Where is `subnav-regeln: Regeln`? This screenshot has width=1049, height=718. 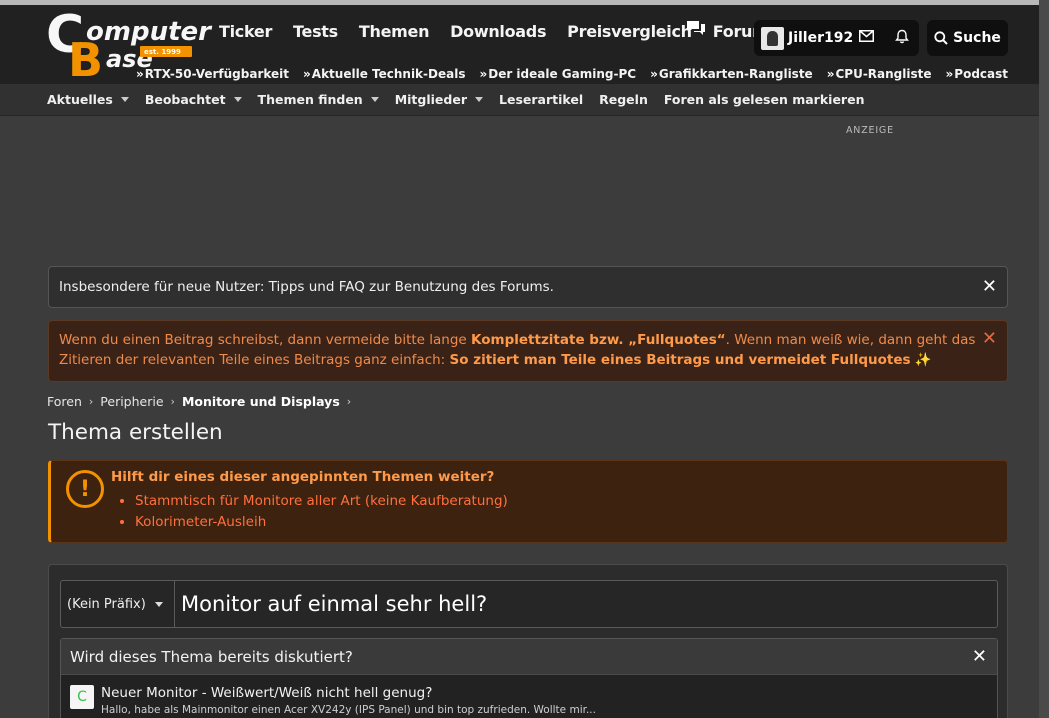
subnav-regeln: Regeln is located at coordinates (623, 99).